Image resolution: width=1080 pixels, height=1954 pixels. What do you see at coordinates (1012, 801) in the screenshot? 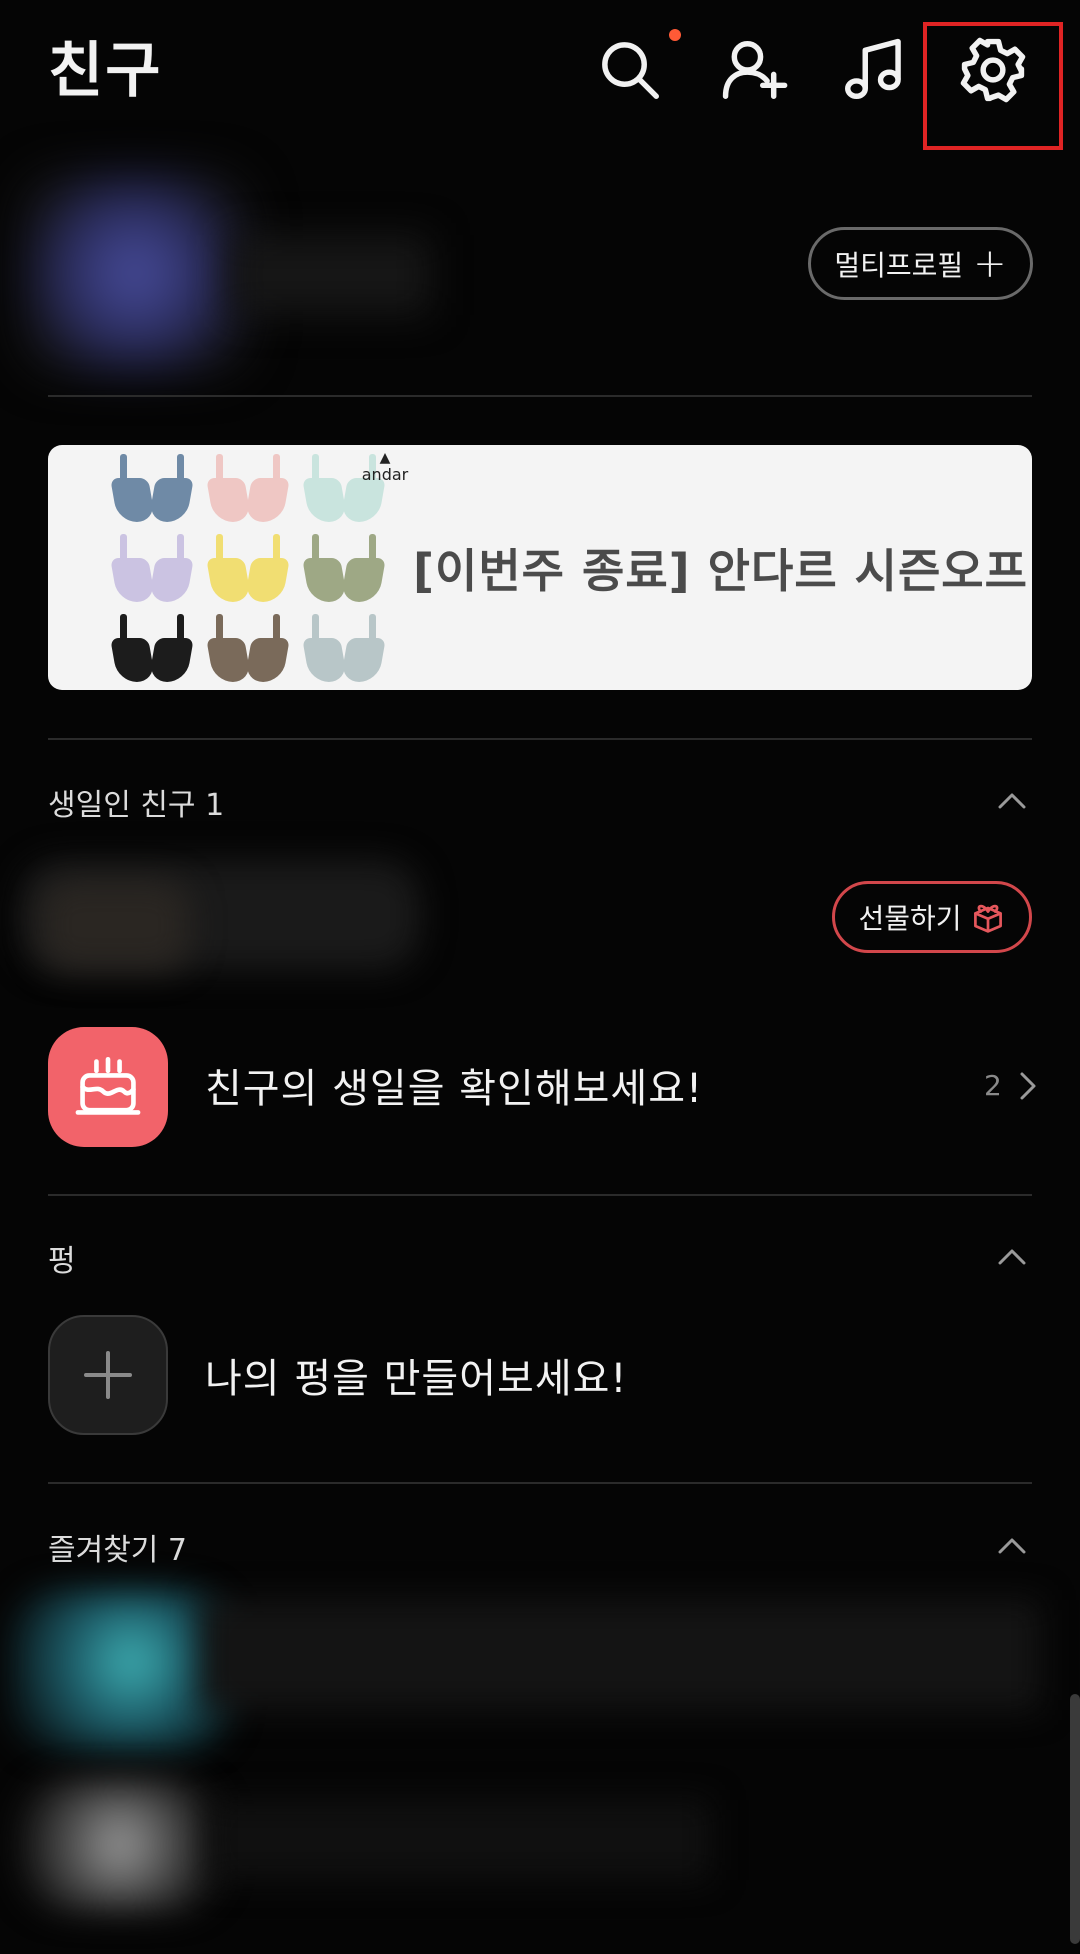
I see `collapse-birthday-chevron-up-icon` at bounding box center [1012, 801].